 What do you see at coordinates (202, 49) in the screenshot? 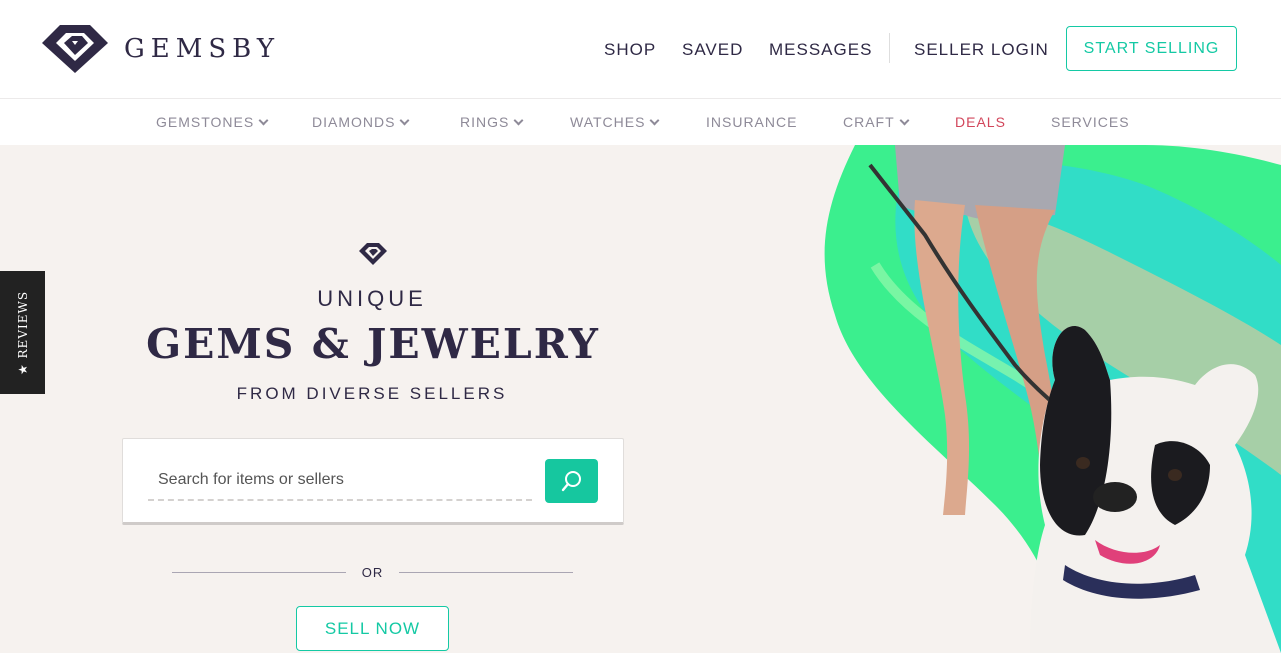
I see `brand-name: GEMSBY` at bounding box center [202, 49].